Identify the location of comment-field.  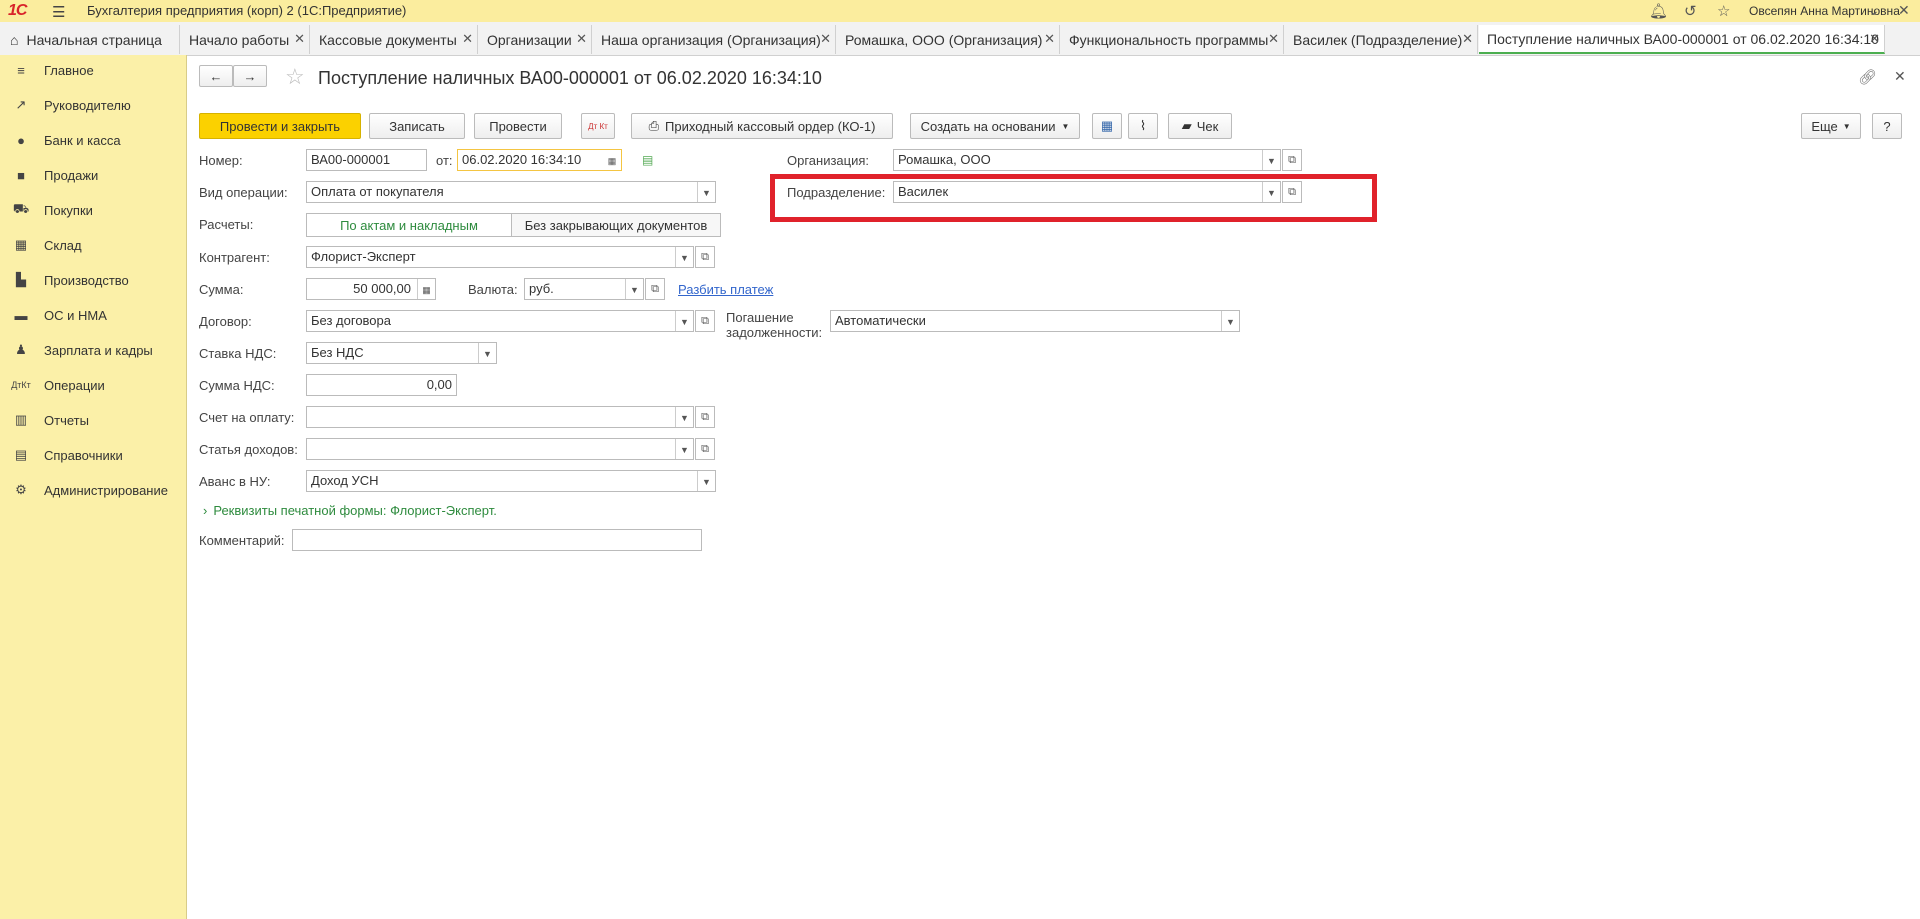
(497, 540).